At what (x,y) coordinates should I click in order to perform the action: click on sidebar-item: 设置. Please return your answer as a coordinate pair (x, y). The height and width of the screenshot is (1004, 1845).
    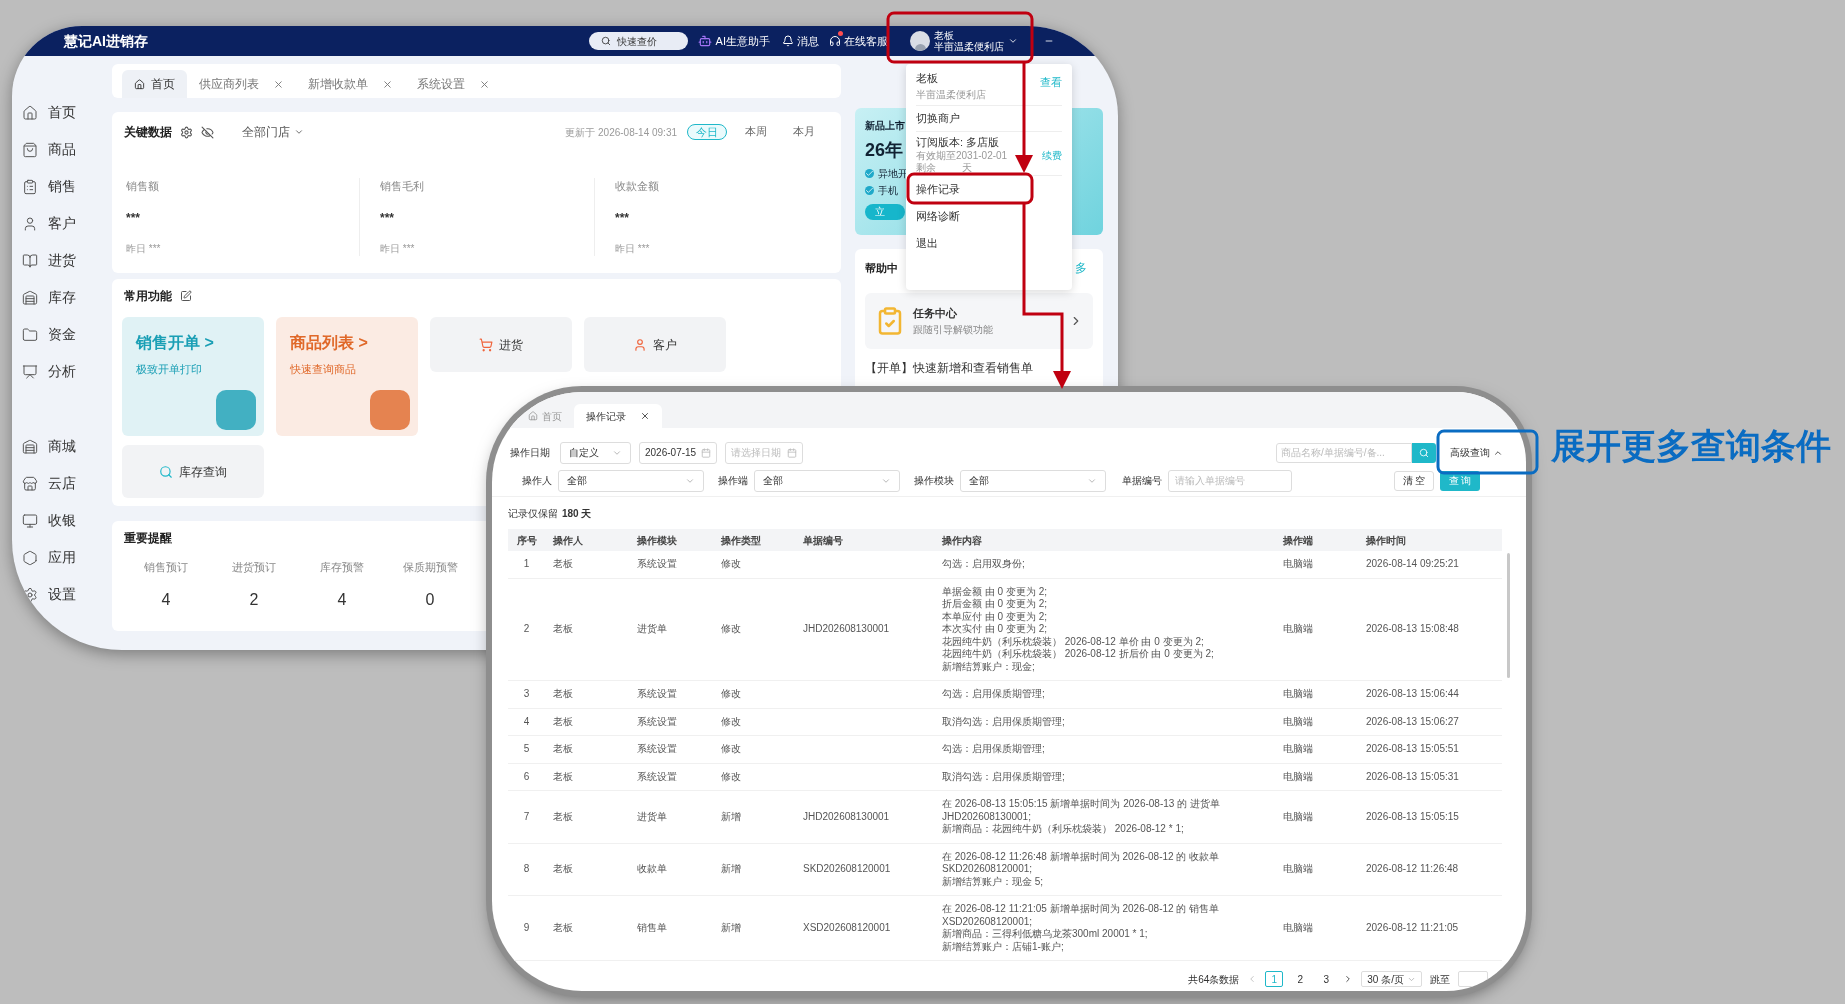
    Looking at the image, I should click on (62, 594).